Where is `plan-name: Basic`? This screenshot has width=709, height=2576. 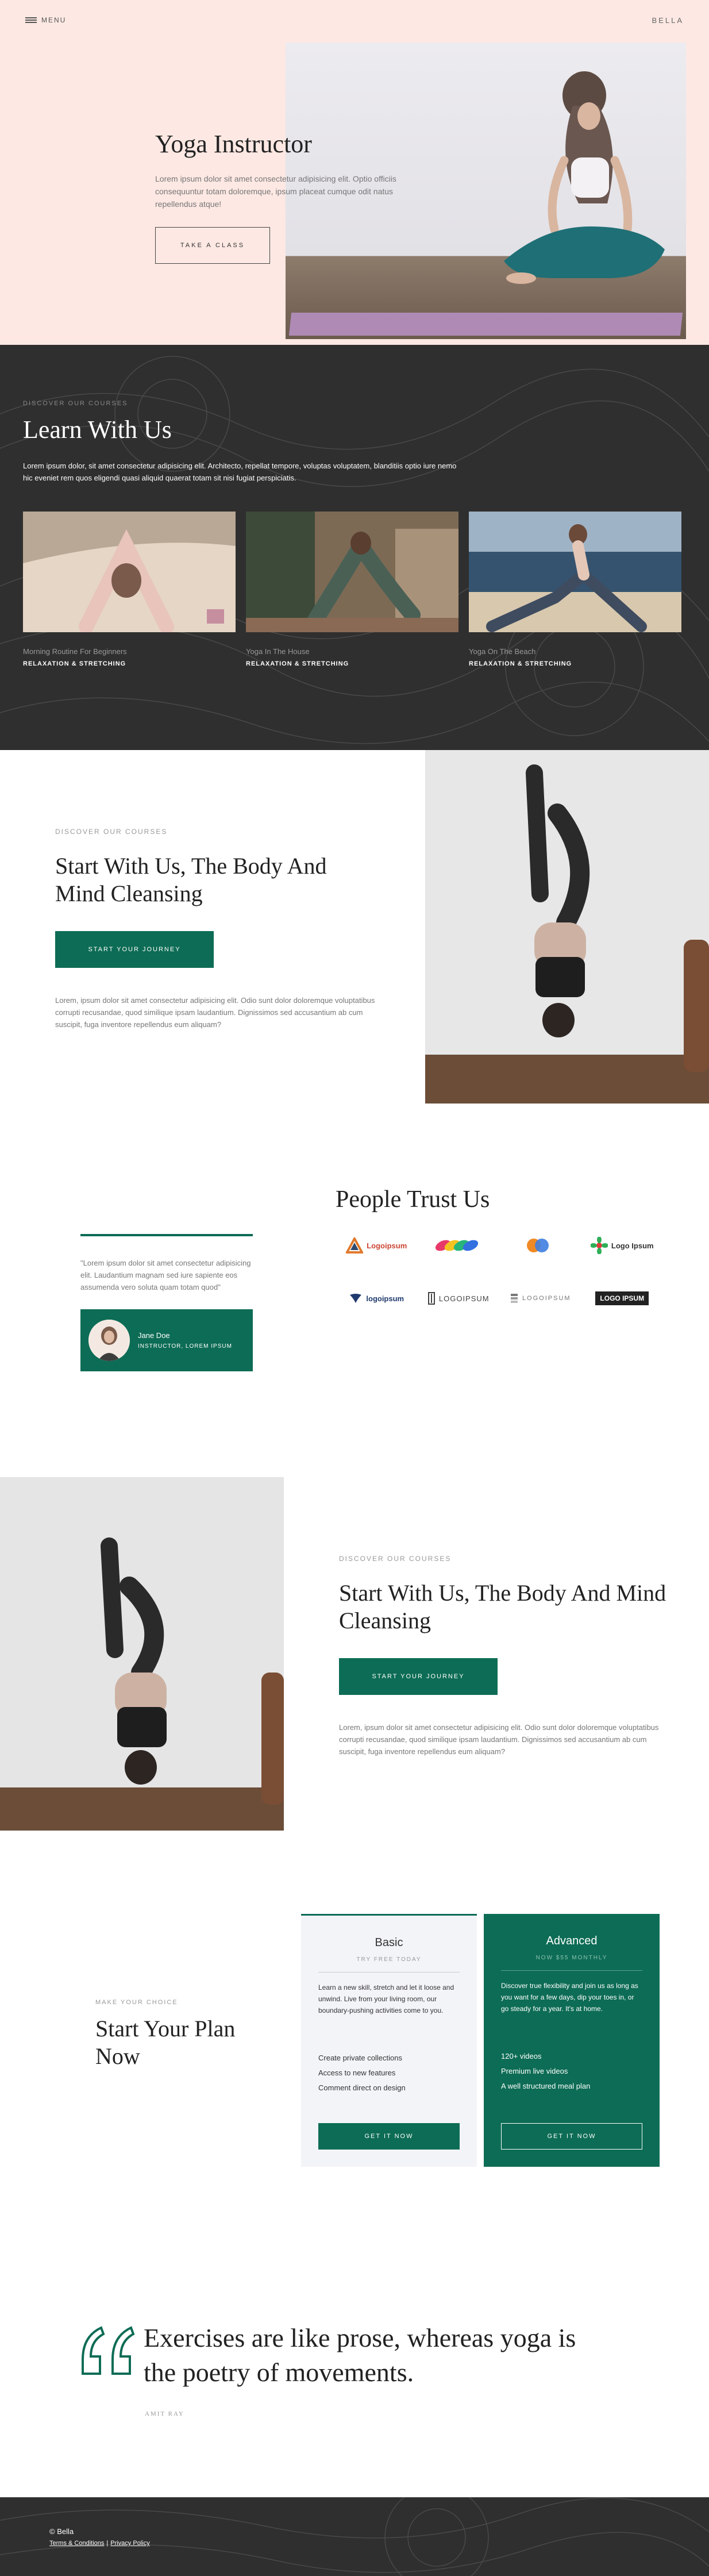
plan-name: Basic is located at coordinates (389, 1942).